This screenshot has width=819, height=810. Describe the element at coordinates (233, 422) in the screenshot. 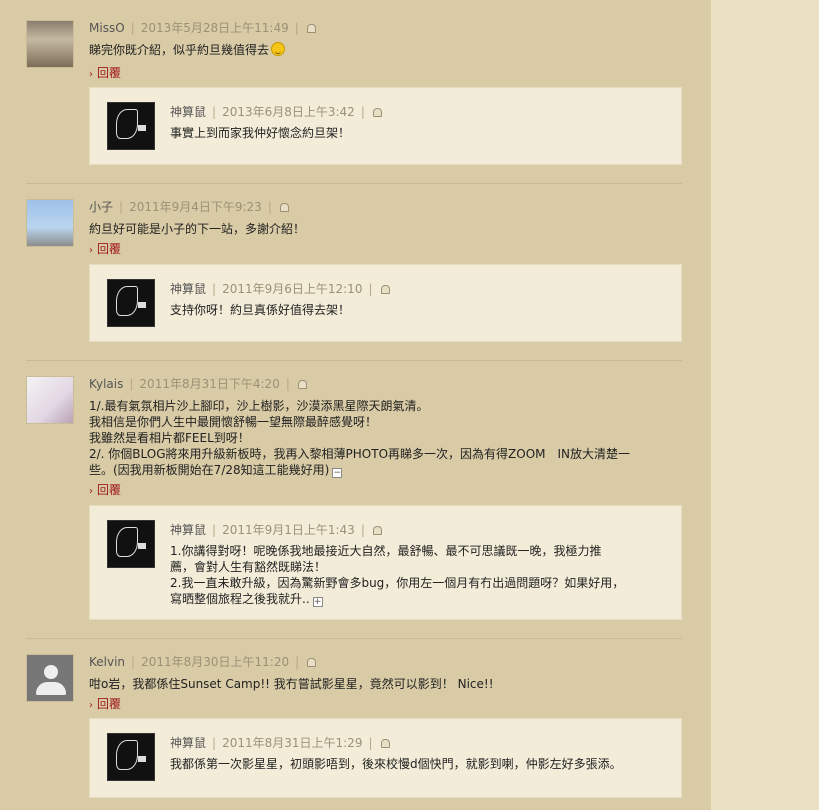

I see `comment-line: 我相信是你們人生中最開懷舒暢一望無際最醉感覺呀！` at that location.